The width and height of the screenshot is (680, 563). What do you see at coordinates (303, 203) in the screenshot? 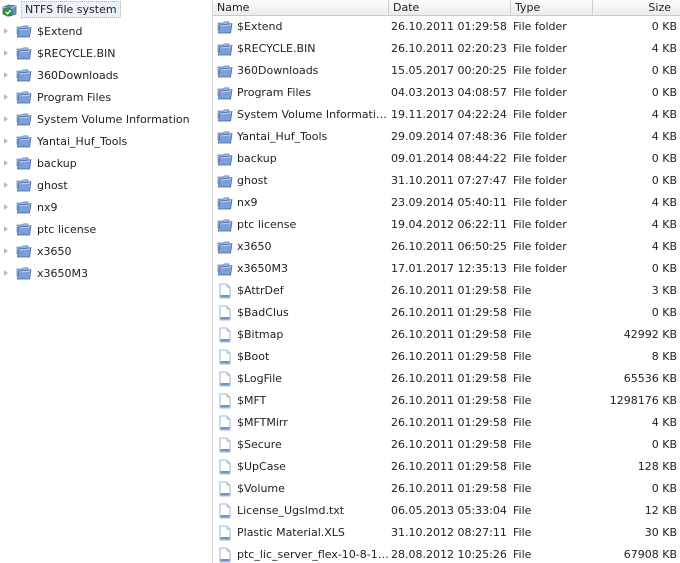
I see `cell-name: nx9` at bounding box center [303, 203].